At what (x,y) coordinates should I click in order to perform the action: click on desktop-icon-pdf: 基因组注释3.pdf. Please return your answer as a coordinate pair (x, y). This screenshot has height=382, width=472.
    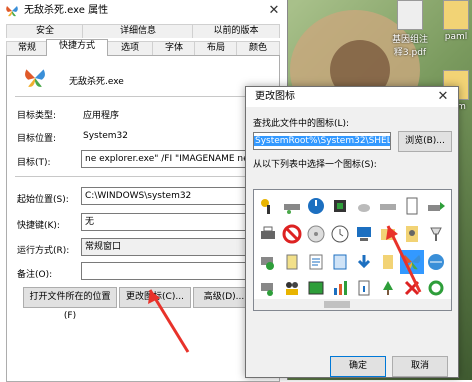
    Looking at the image, I should click on (410, 29).